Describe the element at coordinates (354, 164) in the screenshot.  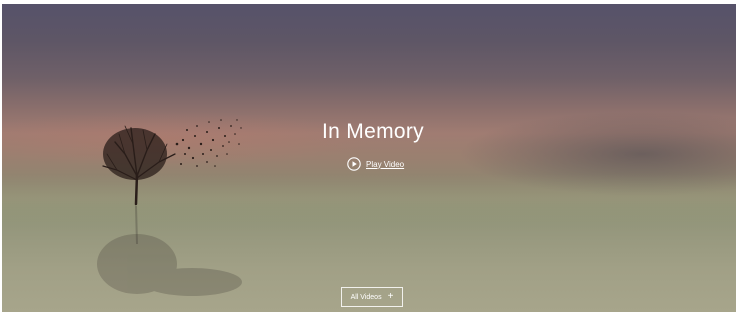
I see `play-circle-icon` at that location.